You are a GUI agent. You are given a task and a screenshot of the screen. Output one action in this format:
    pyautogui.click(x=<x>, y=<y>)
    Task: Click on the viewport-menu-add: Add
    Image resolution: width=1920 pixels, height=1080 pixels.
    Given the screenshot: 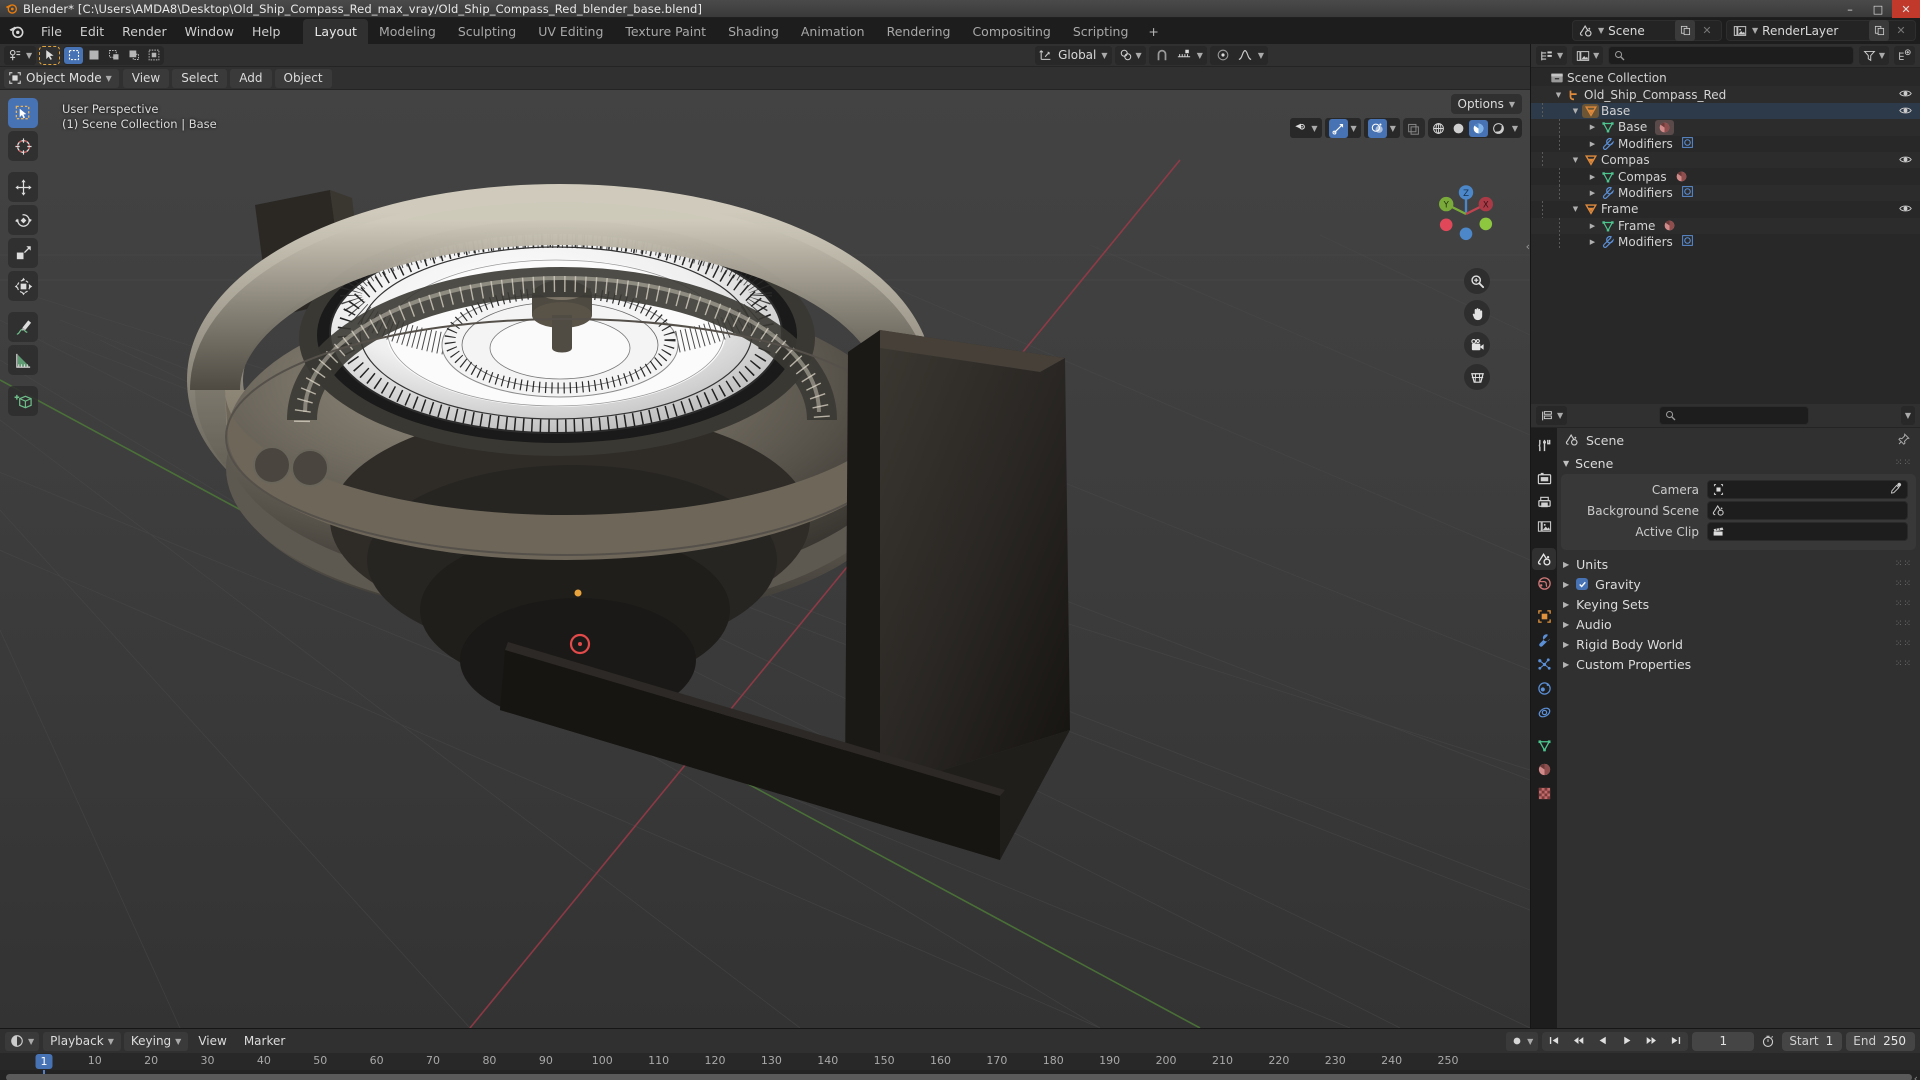 What is the action you would take?
    pyautogui.click(x=251, y=78)
    